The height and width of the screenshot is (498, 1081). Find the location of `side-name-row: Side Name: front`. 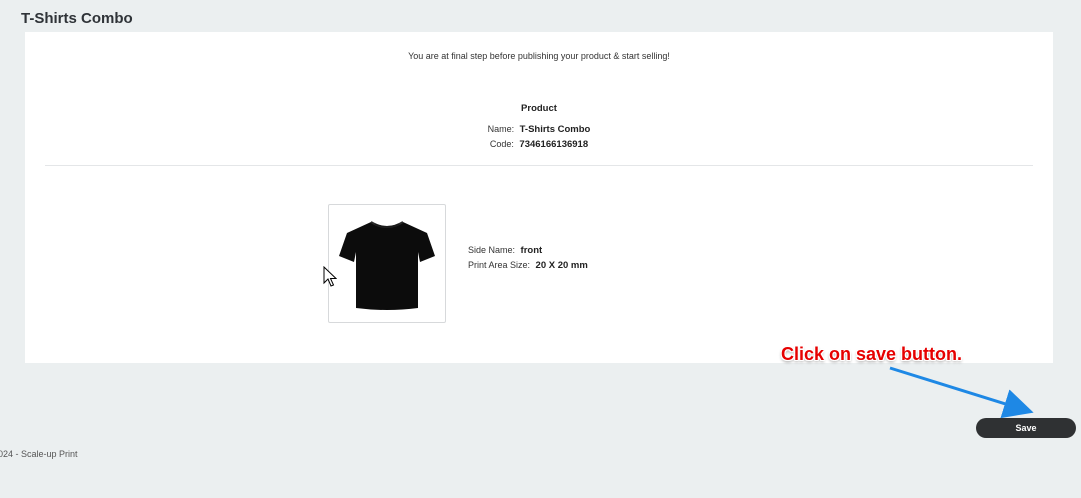

side-name-row: Side Name: front is located at coordinates (505, 250).